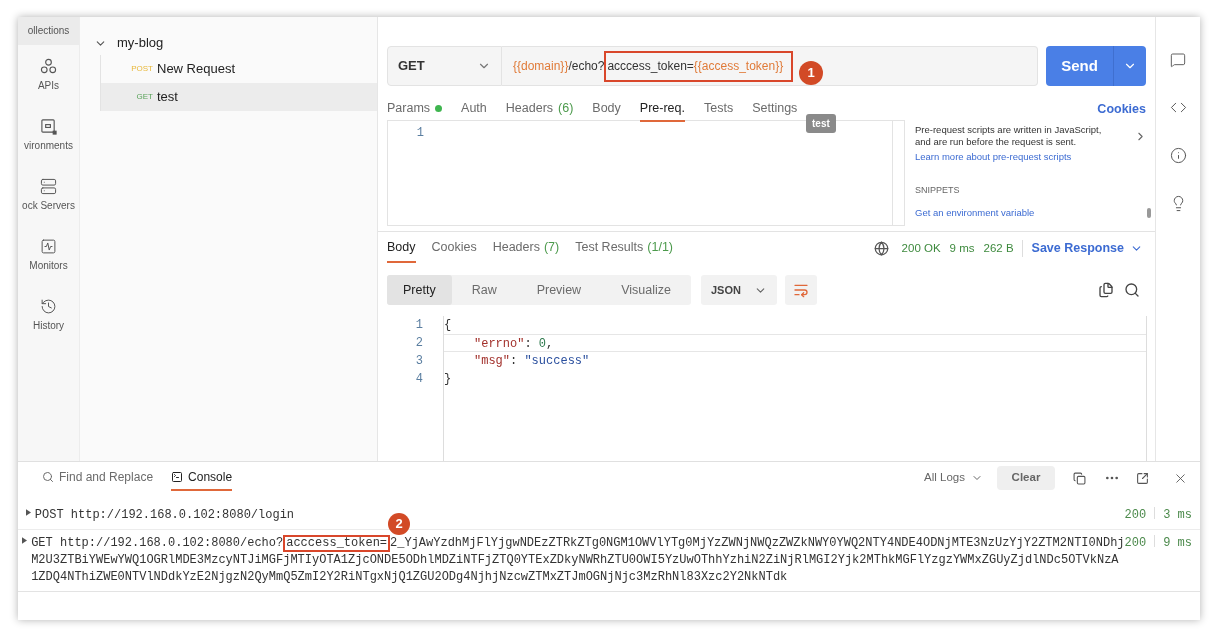 The width and height of the screenshot is (1219, 639). Describe the element at coordinates (575, 560) in the screenshot. I see `log-text: M2U3ZTBiYWEwYWQ1OGRlMDE3MzcyNTJiMGFjMTIyOTA1ZjcONDE5ODhlMDZiNTFjZTQ0YTExZDkyNWRhZTU0OWI5YzUwOThhYzhiN2ZiNjRlMGI2Yjk2MThkMGFlYzgzYWMxZGUyZjdlNDc5OTVkNzA` at that location.